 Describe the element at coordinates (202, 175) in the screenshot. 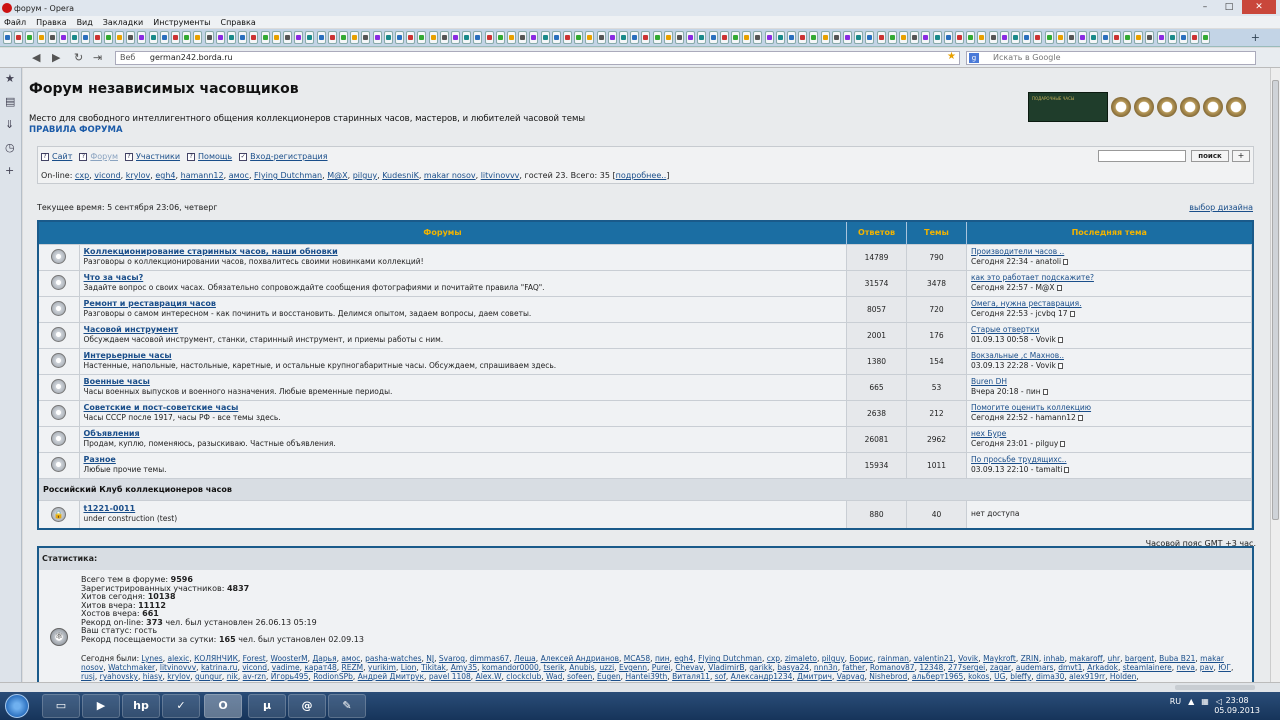

I see `online-user-link: hamann12` at that location.